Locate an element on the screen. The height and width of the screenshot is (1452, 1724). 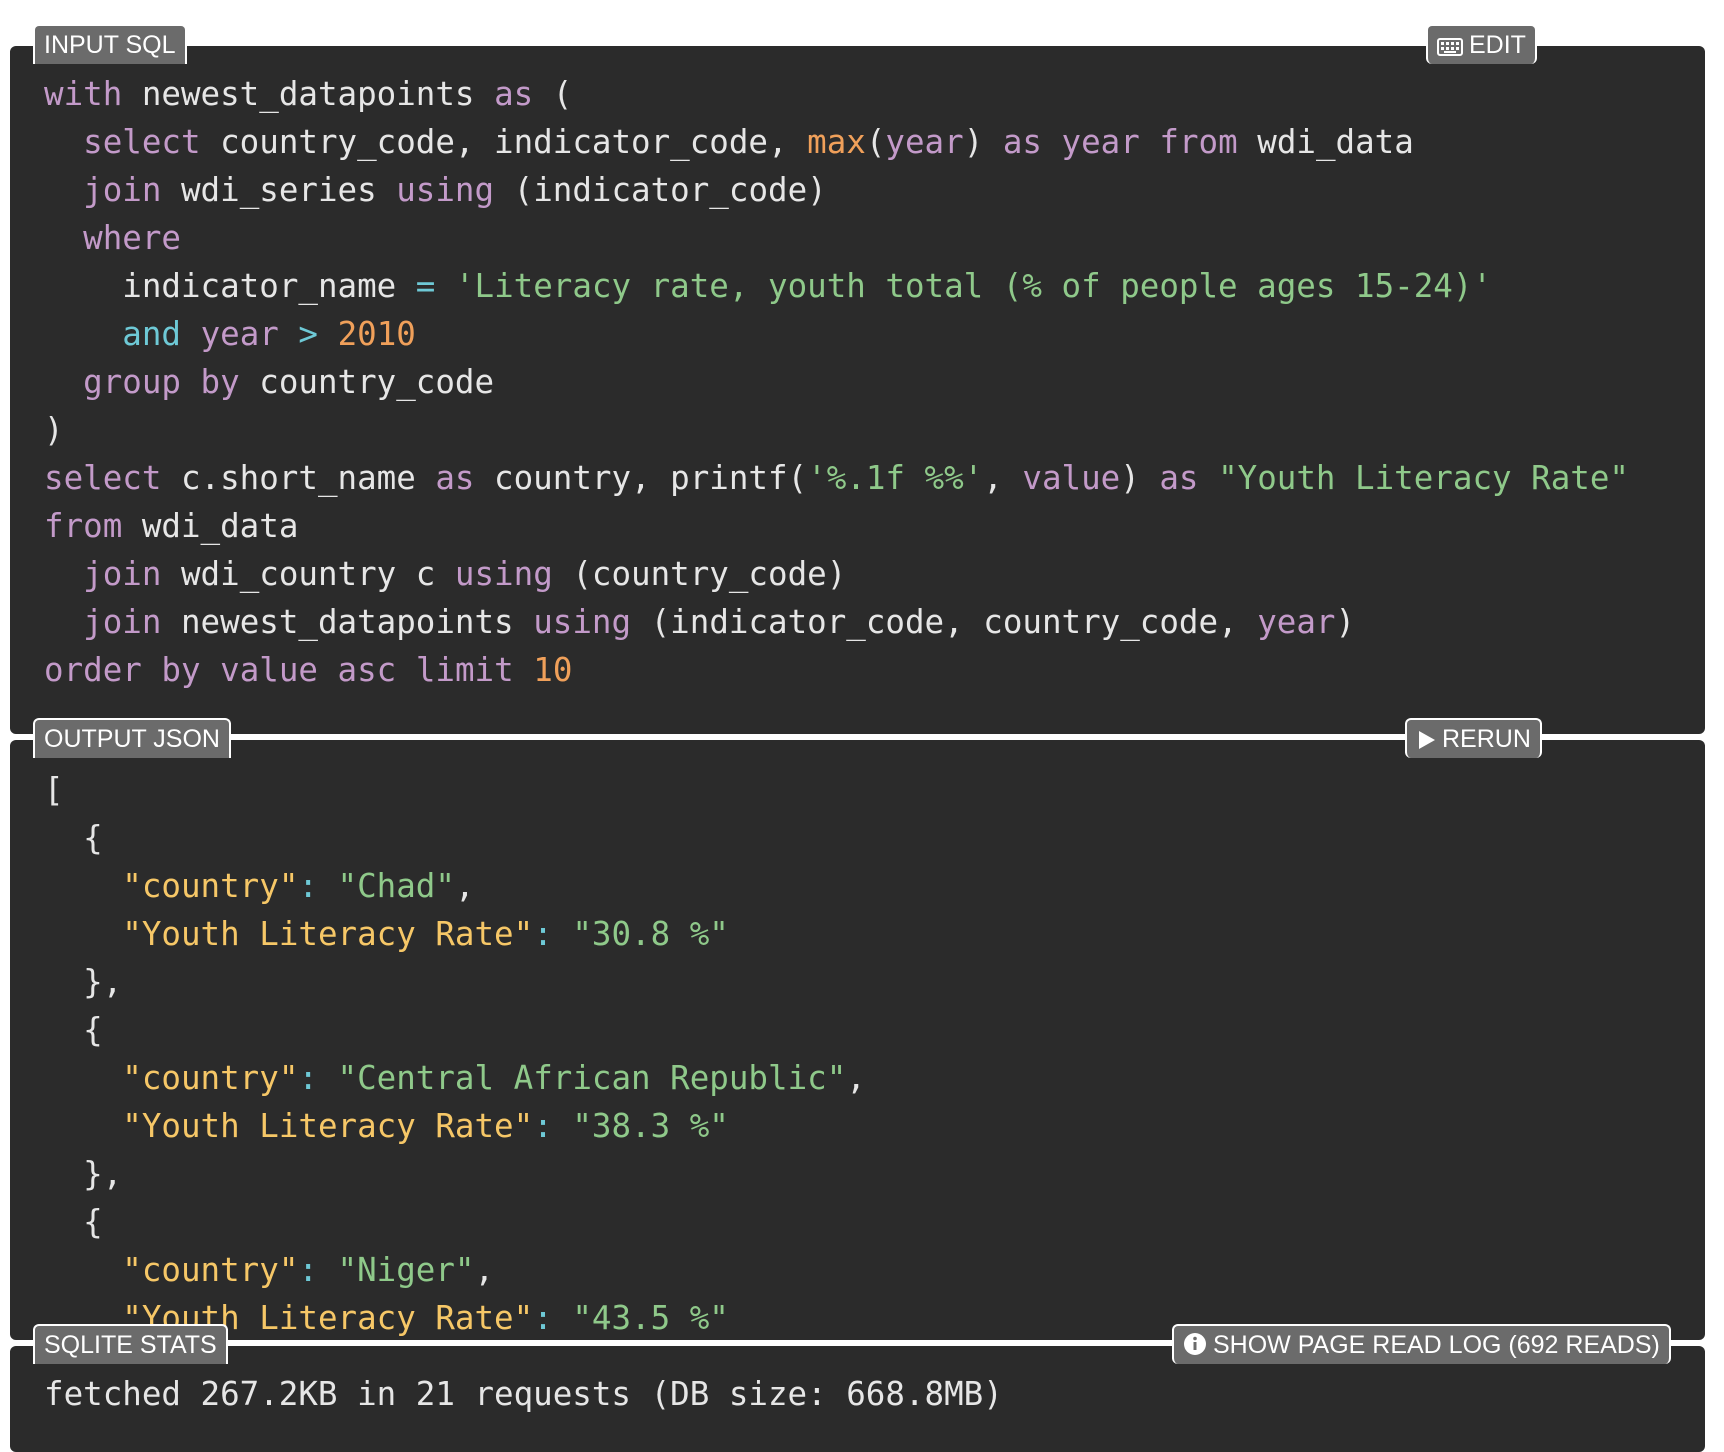
sql-line: ) is located at coordinates (54, 430).